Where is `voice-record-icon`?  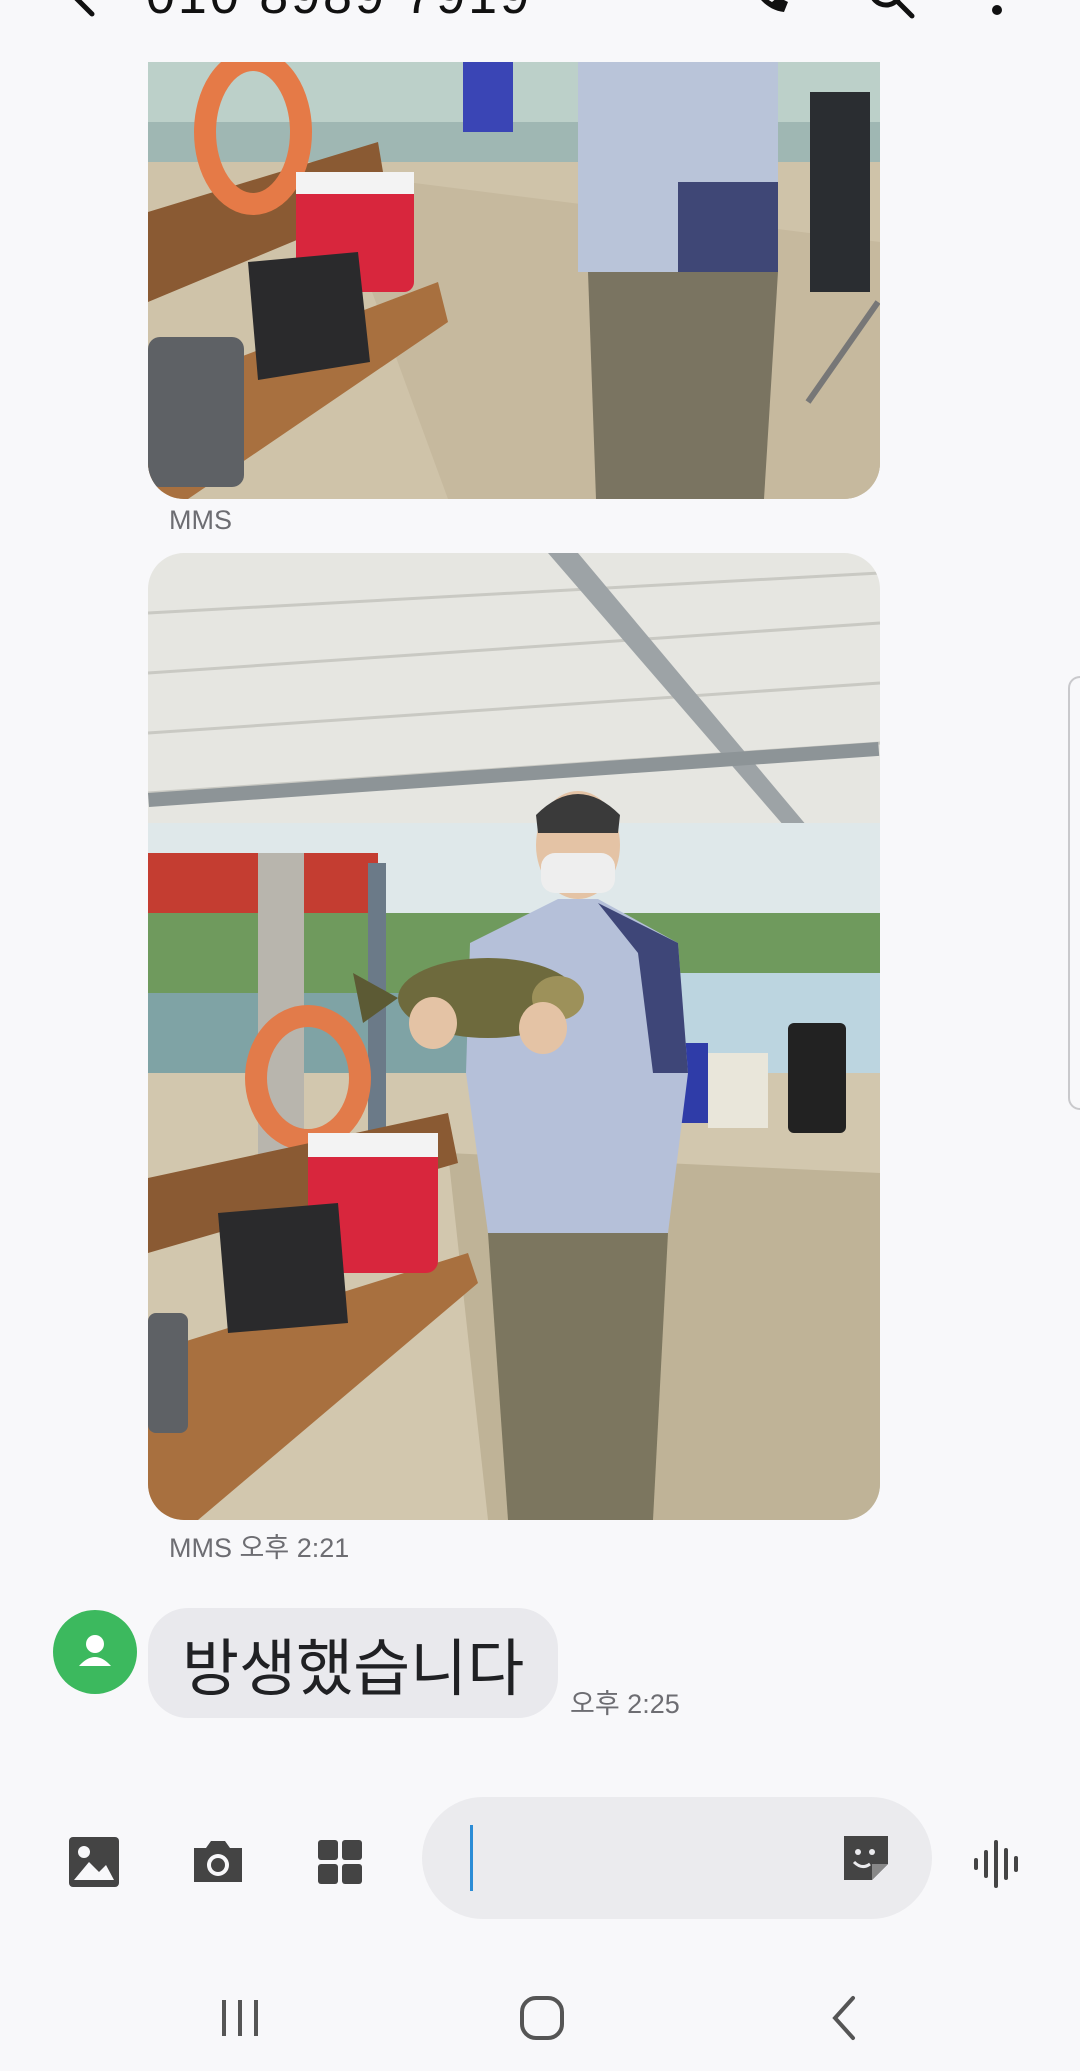 voice-record-icon is located at coordinates (998, 1864).